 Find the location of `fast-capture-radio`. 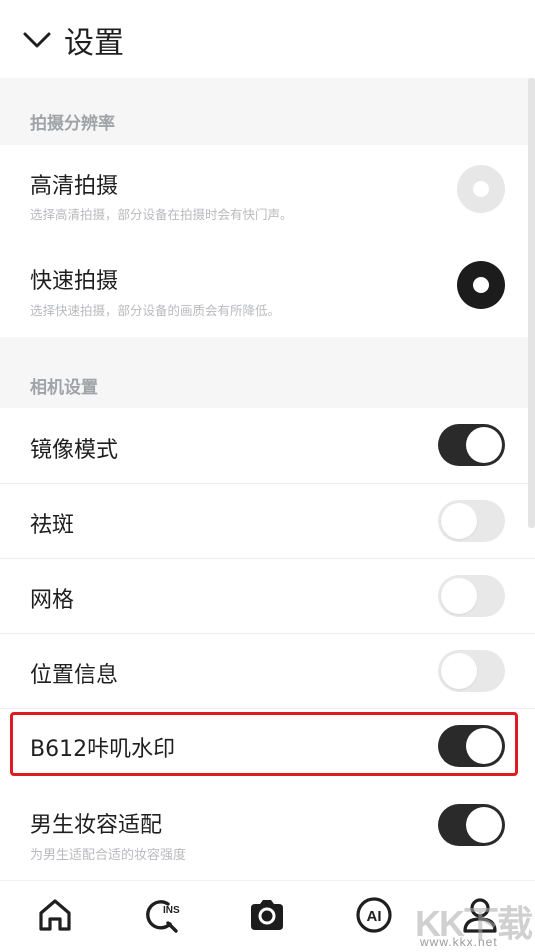

fast-capture-radio is located at coordinates (481, 285).